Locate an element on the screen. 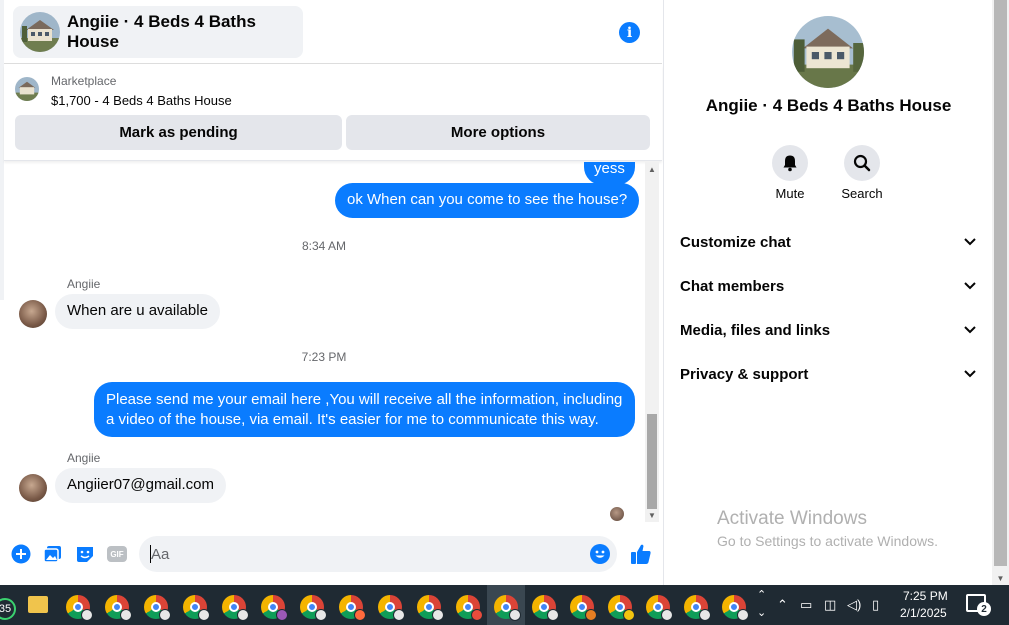 Image resolution: width=1009 pixels, height=625 pixels. volume-icon: ◁) is located at coordinates (854, 605).